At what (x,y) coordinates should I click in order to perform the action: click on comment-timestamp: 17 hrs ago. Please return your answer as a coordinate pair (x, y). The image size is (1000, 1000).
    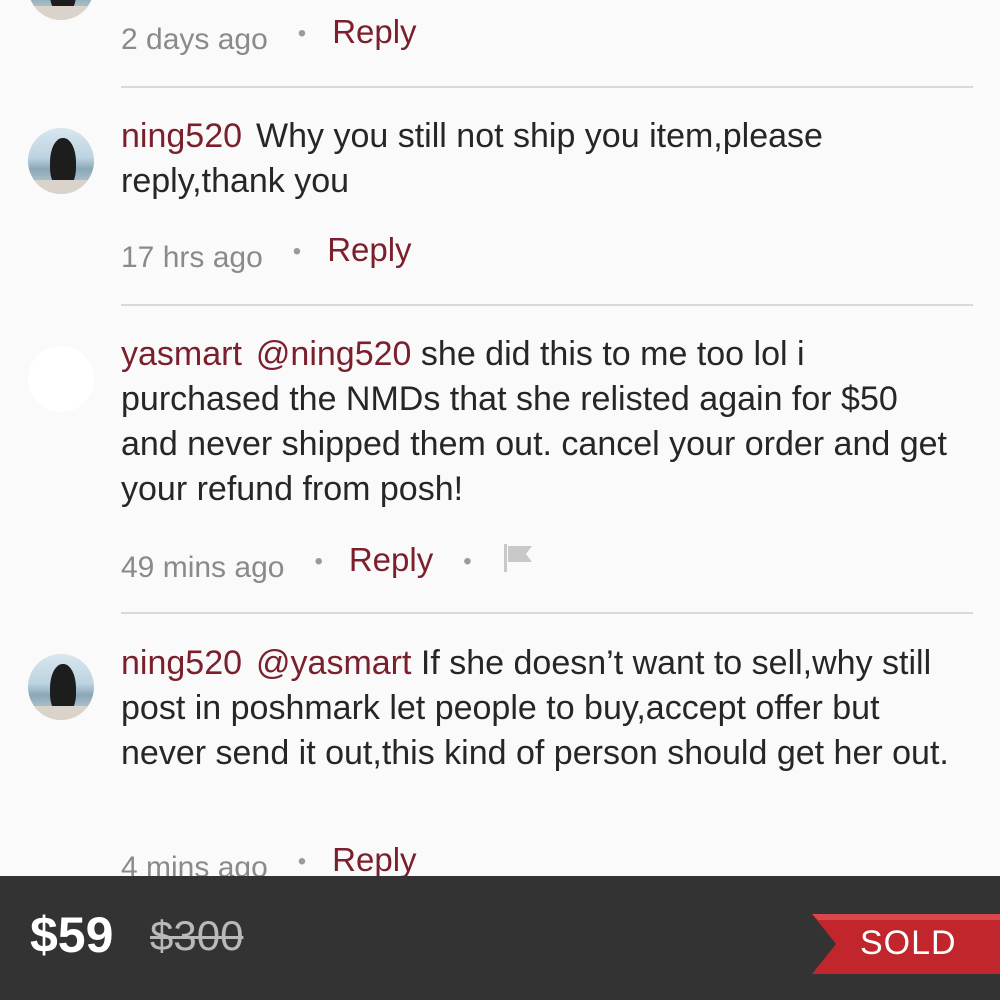
    Looking at the image, I should click on (192, 257).